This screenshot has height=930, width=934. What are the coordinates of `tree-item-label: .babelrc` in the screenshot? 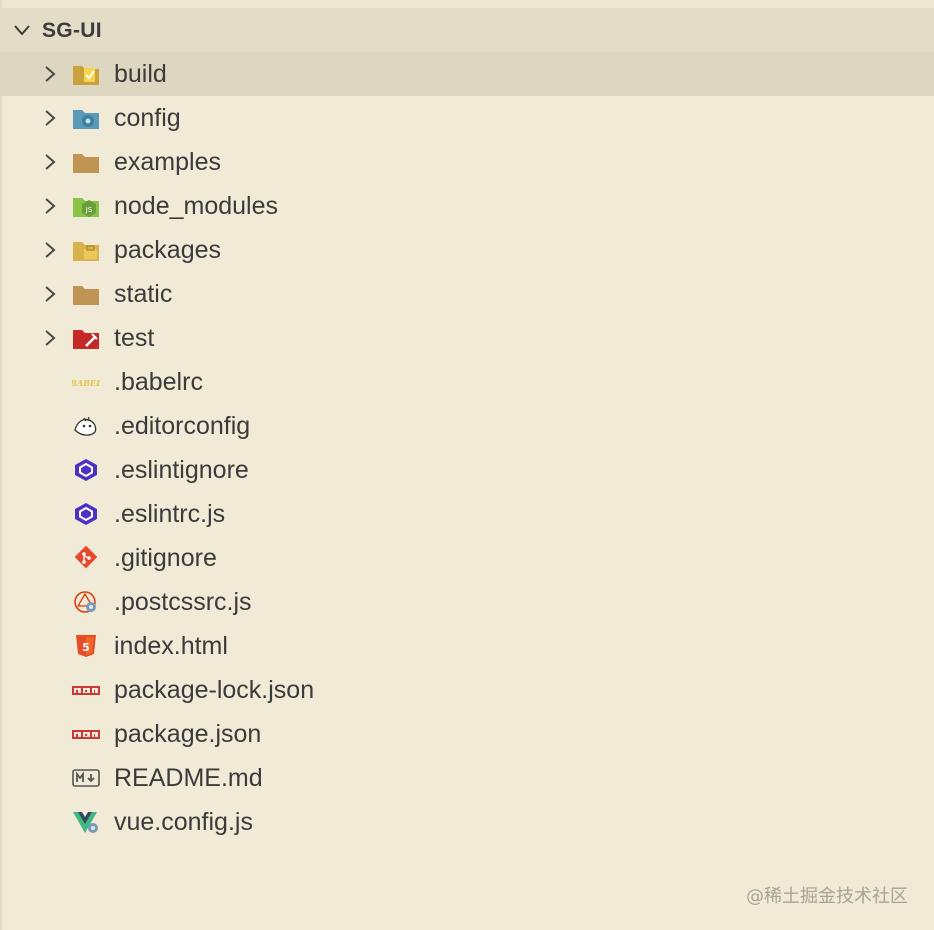 It's located at (158, 382).